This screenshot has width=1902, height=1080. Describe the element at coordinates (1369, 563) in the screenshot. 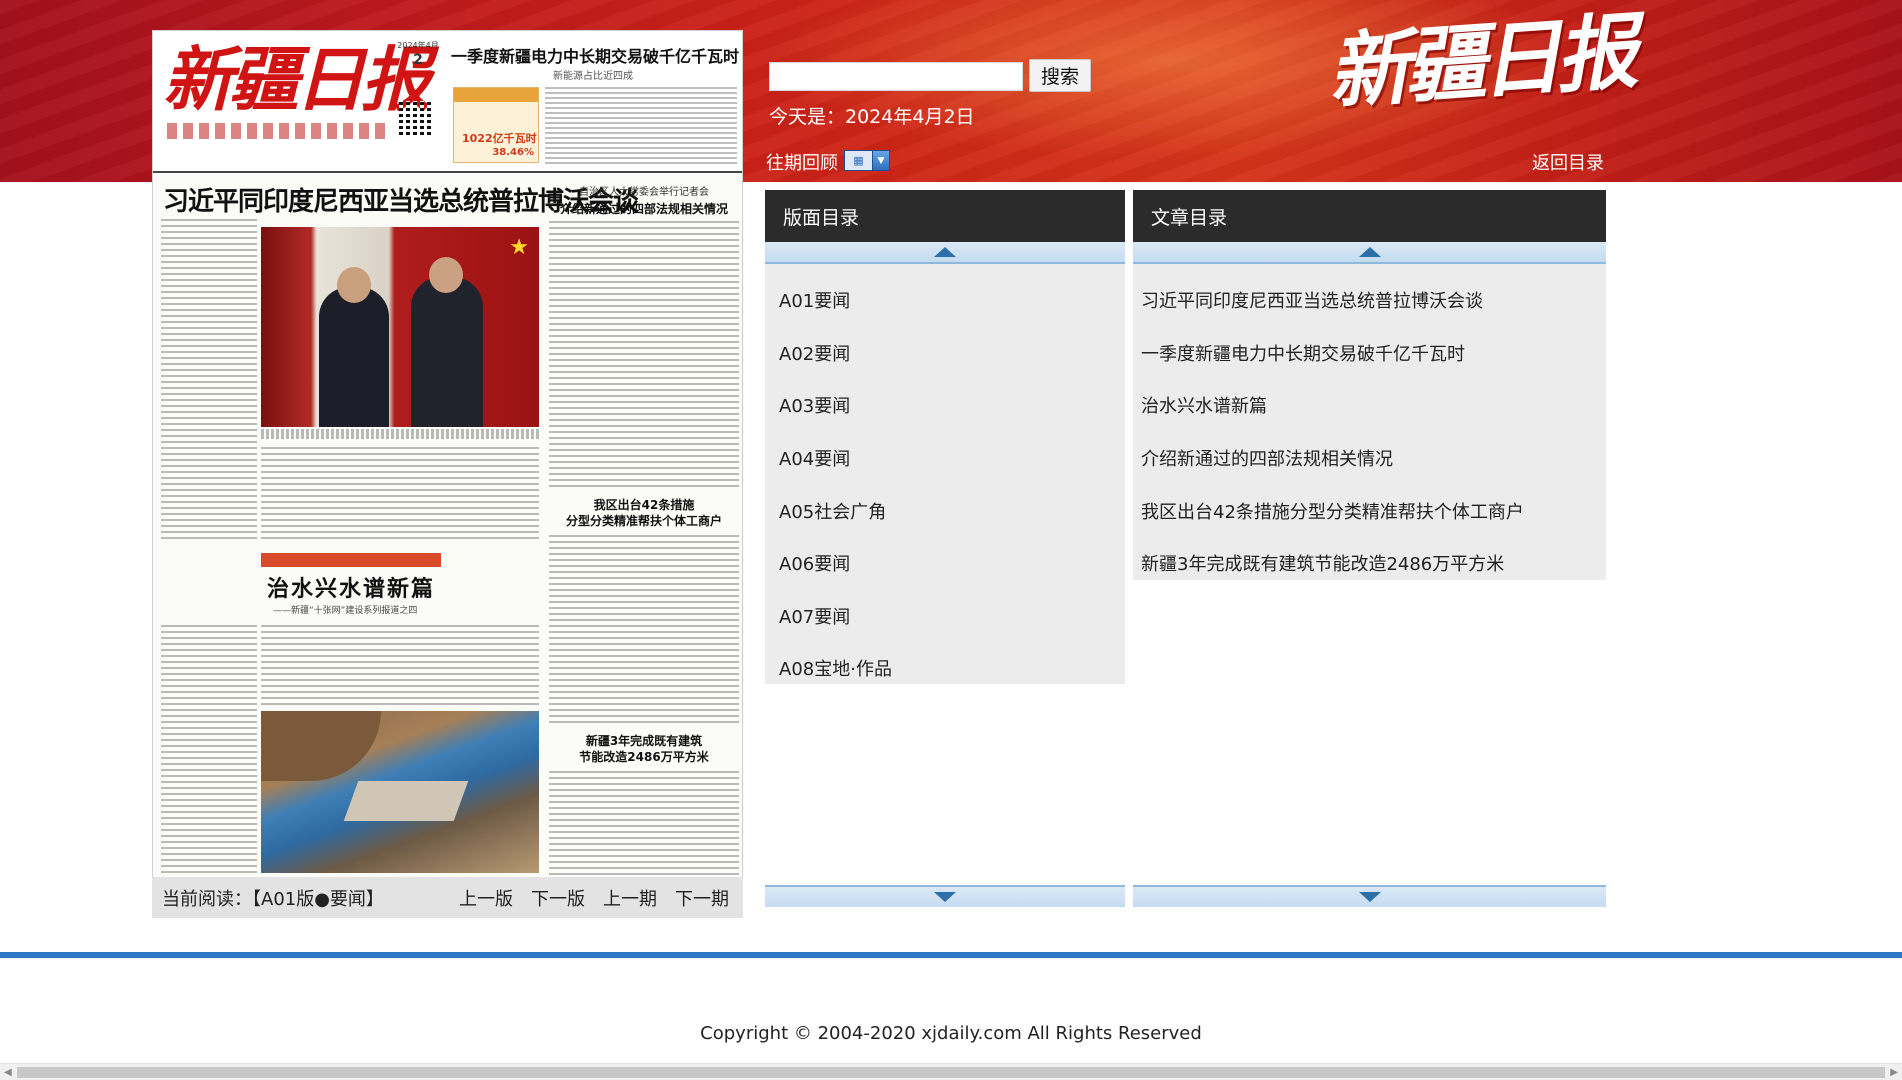

I see `article-item: 新疆3年完成既有建筑节能改造2486万平方米` at that location.